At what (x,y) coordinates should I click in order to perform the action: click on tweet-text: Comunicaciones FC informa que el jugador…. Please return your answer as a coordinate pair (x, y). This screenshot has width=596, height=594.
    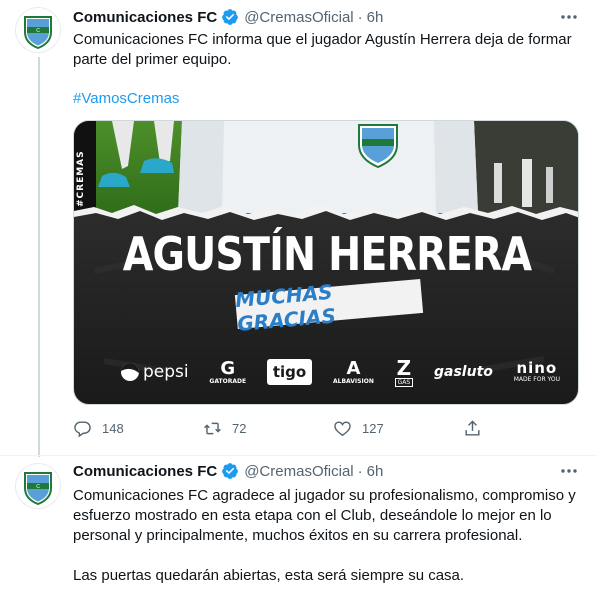
    Looking at the image, I should click on (322, 49).